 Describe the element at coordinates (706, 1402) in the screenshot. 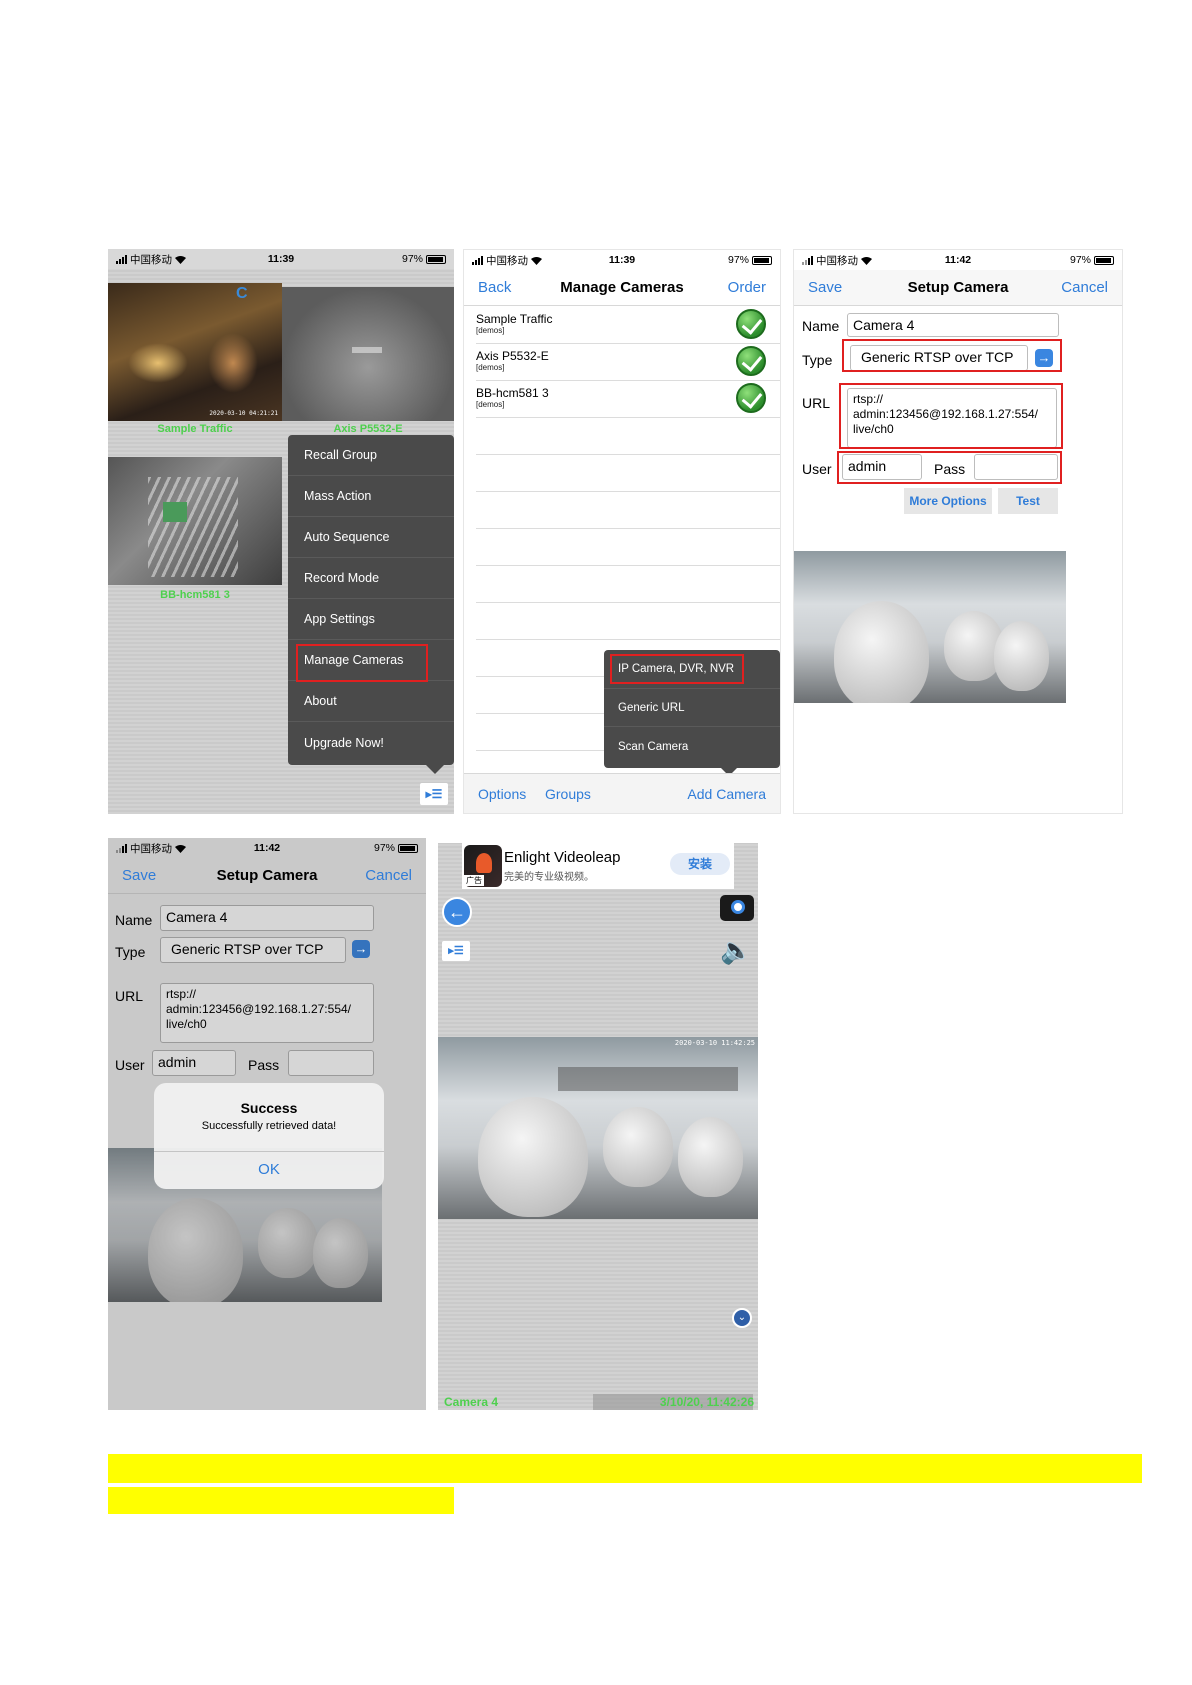

I see `datetime-label: 3/10/20, 11:42:26` at that location.